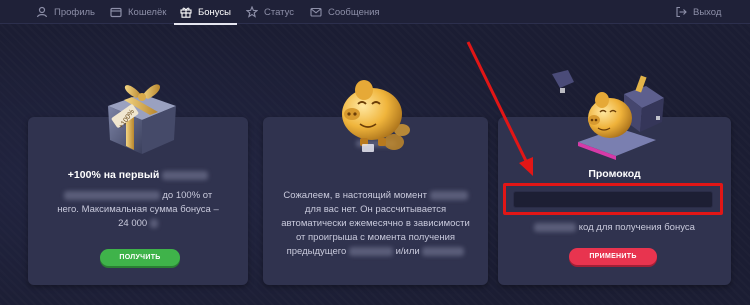 This screenshot has width=750, height=305. What do you see at coordinates (75, 12) in the screenshot?
I see `tab-profile-label: Профиль` at bounding box center [75, 12].